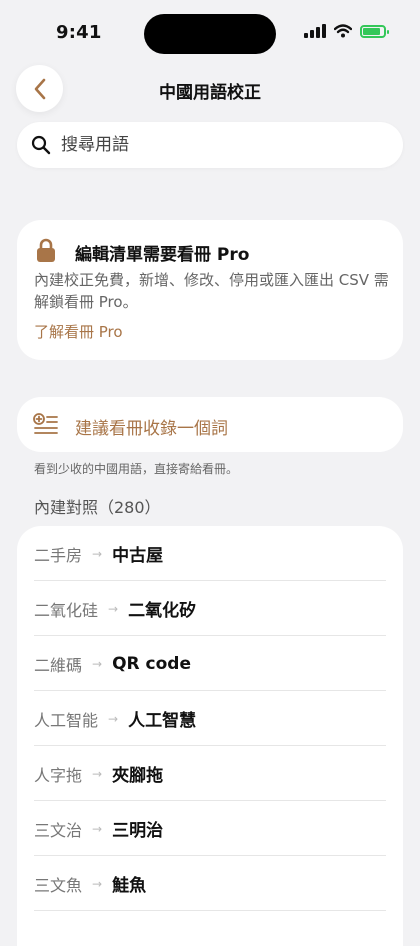  Describe the element at coordinates (151, 429) in the screenshot. I see `suggest-term-label: 建議看冊收錄一個詞` at that location.